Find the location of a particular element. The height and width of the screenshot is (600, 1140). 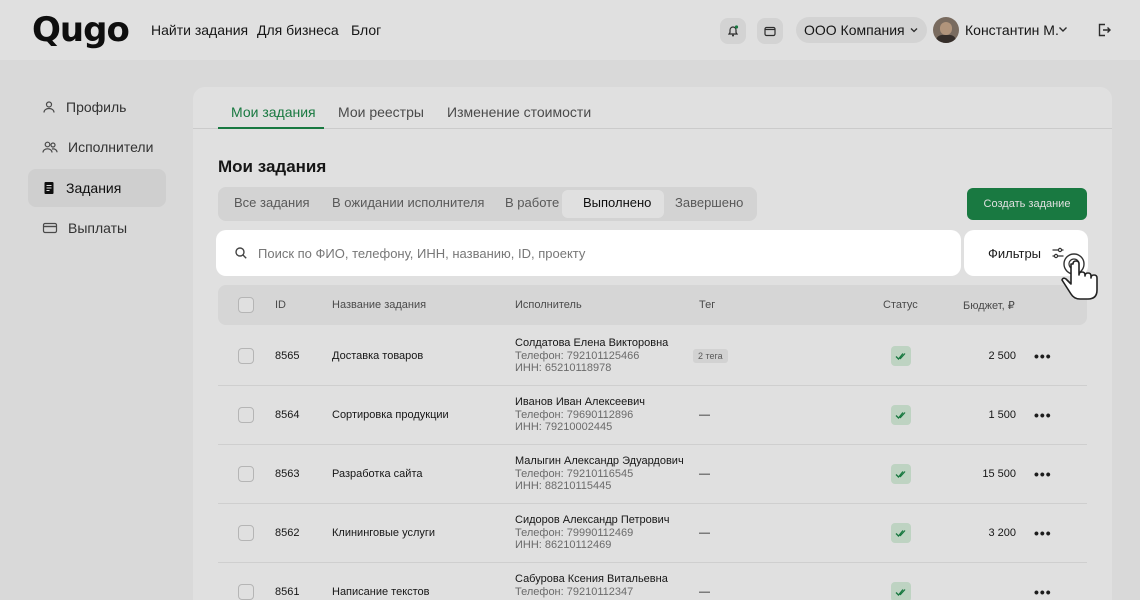

executor-phone: Телефон: 79990112469 is located at coordinates (574, 532).